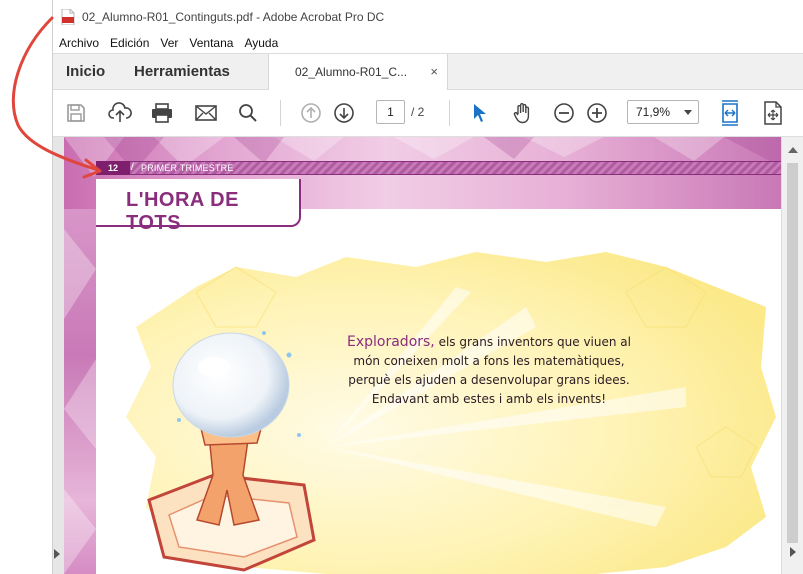 Image resolution: width=803 pixels, height=574 pixels. What do you see at coordinates (597, 113) in the screenshot?
I see `zoom-in-icon` at bounding box center [597, 113].